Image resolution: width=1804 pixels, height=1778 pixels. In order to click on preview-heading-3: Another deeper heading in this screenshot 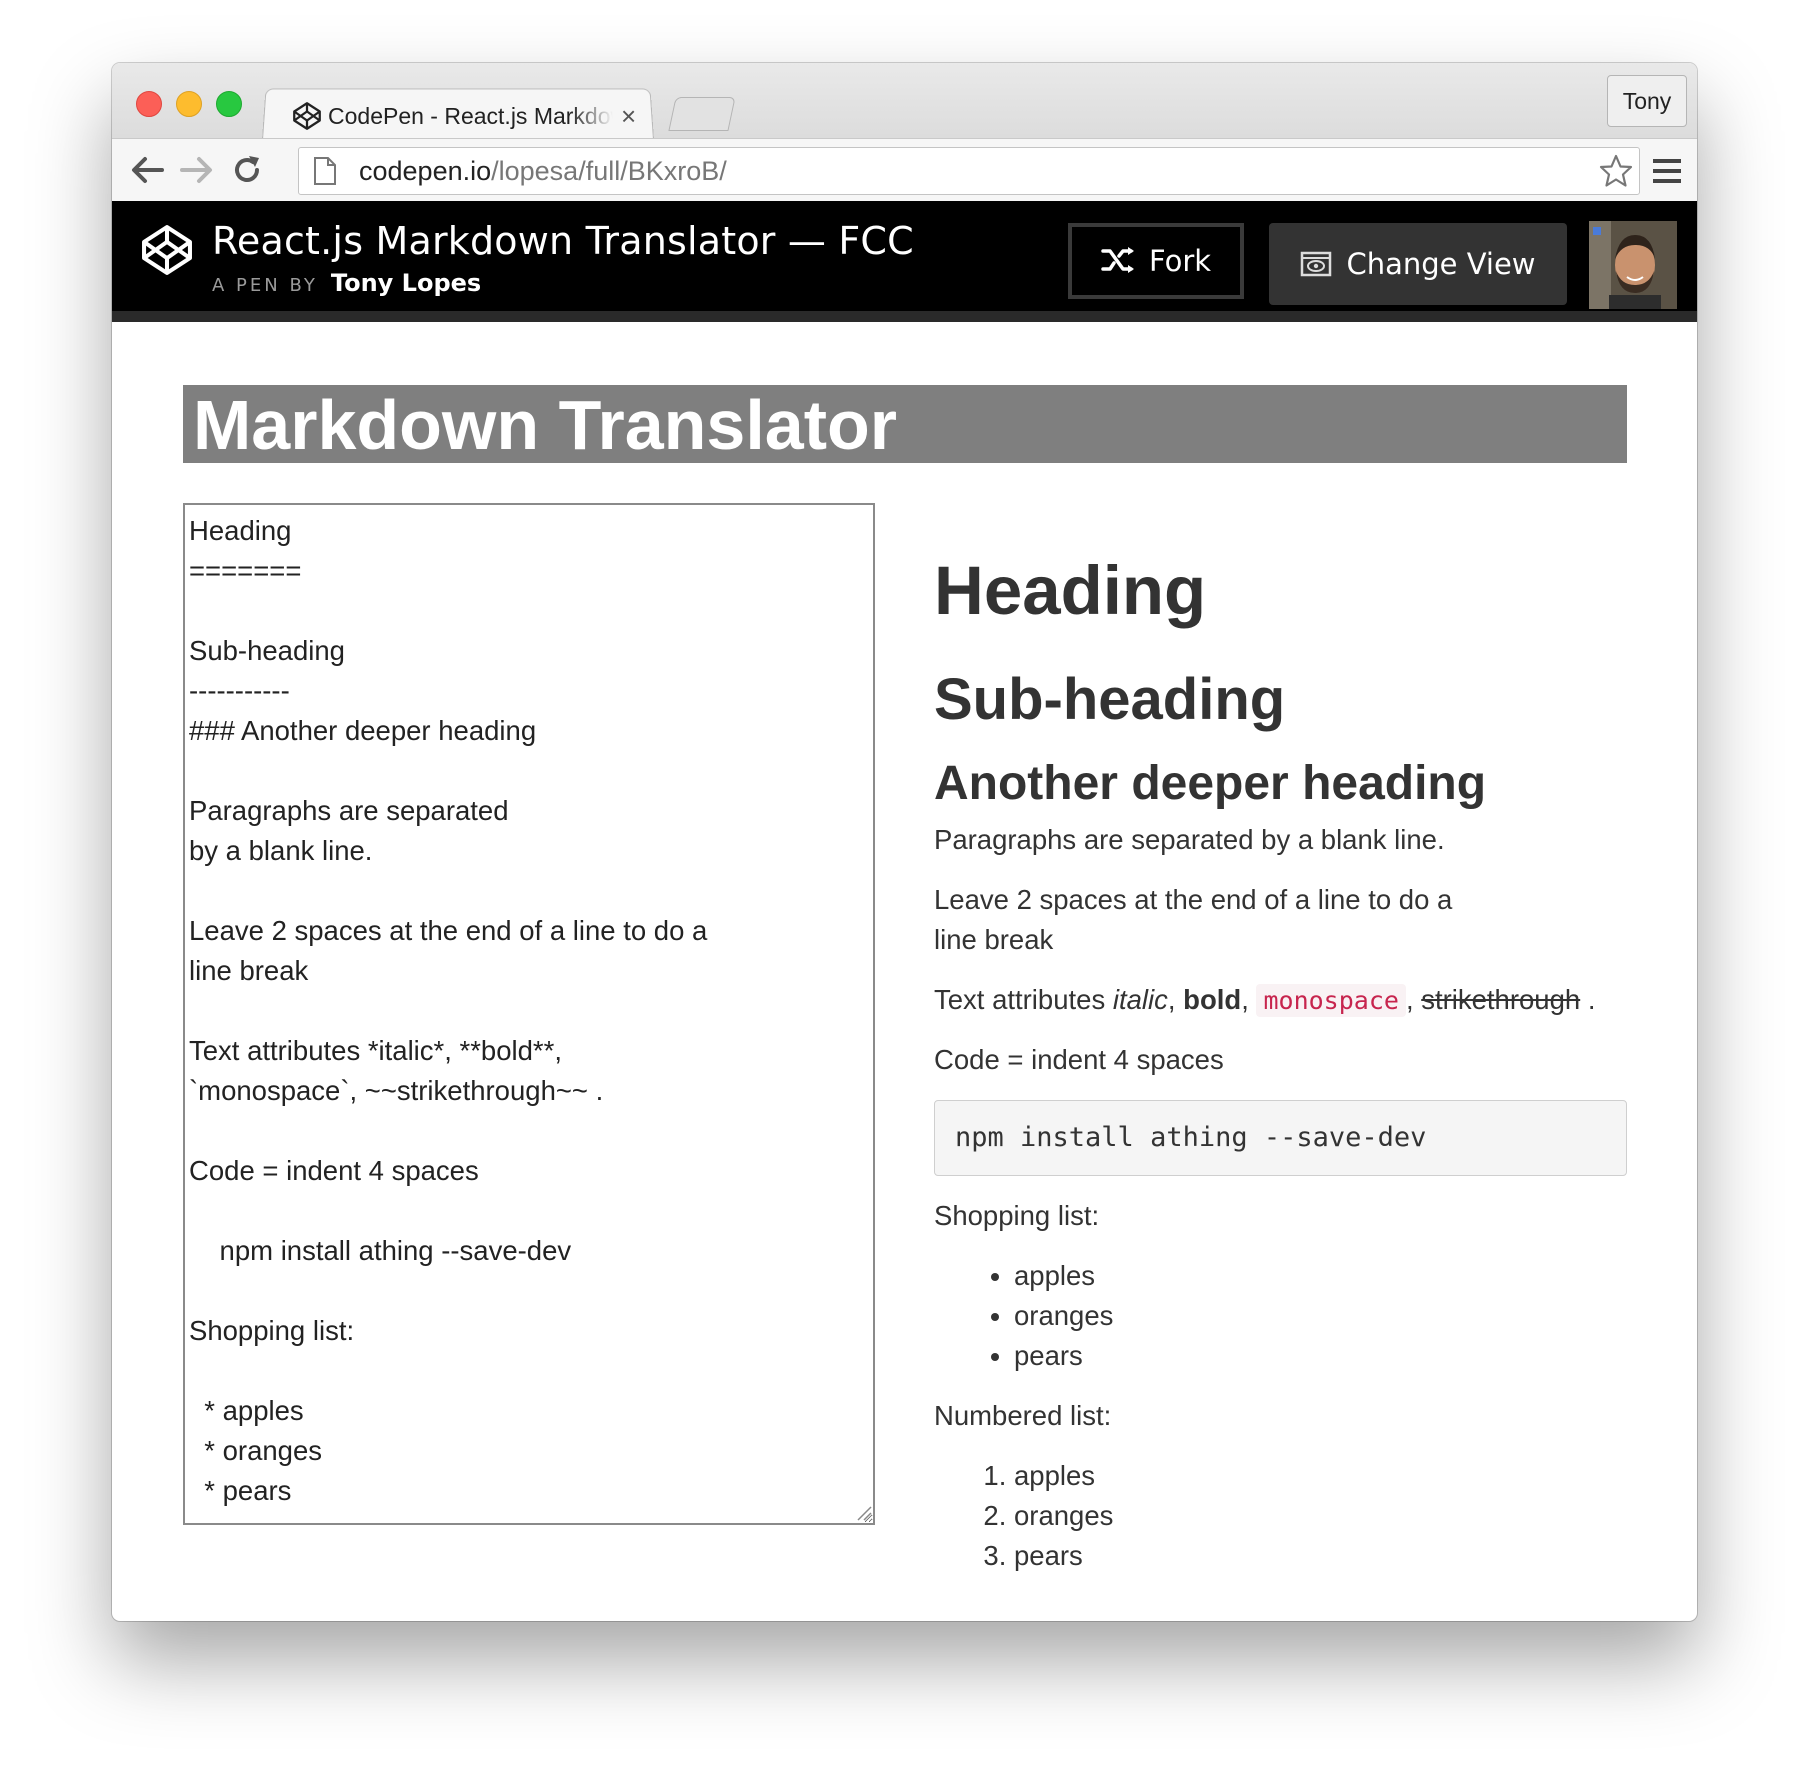, I will do `click(1210, 783)`.